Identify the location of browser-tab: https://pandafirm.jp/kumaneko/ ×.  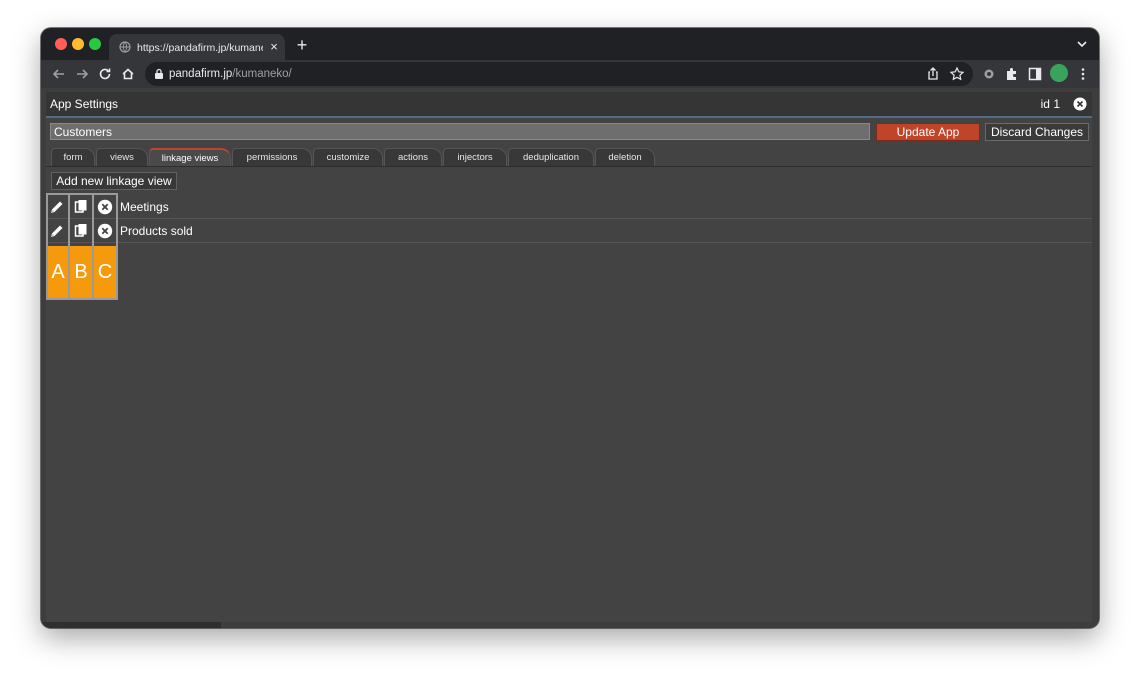
(197, 47).